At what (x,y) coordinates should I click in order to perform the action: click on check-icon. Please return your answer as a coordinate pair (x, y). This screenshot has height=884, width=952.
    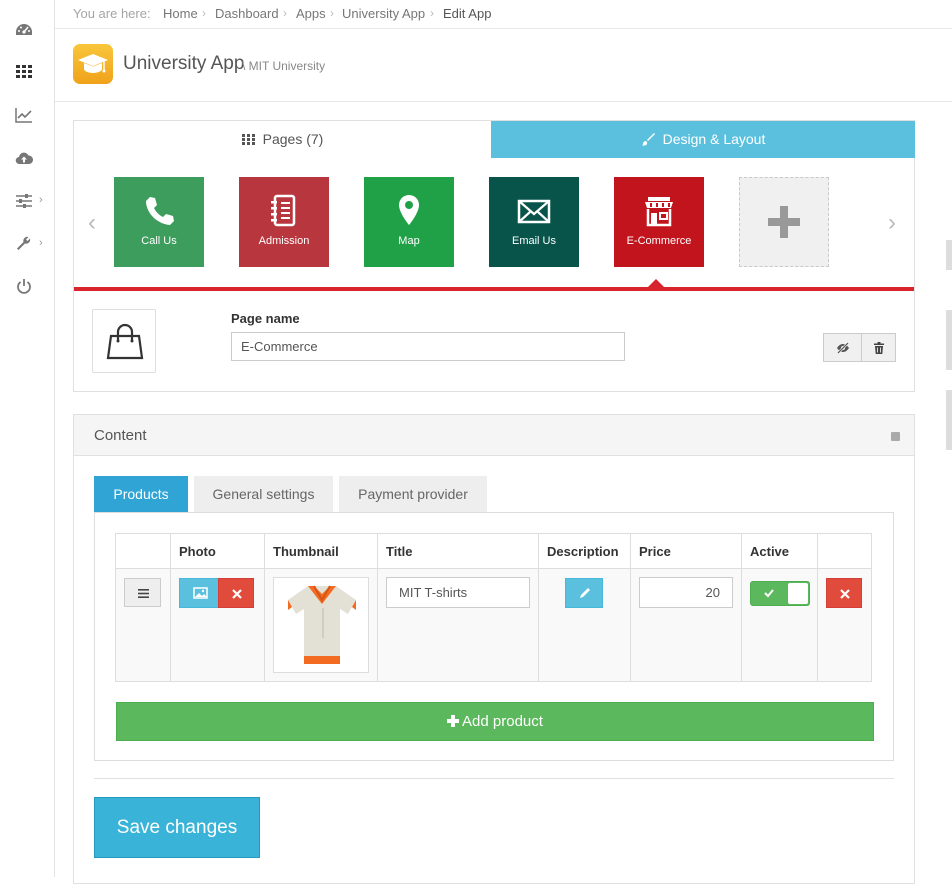
    Looking at the image, I should click on (769, 593).